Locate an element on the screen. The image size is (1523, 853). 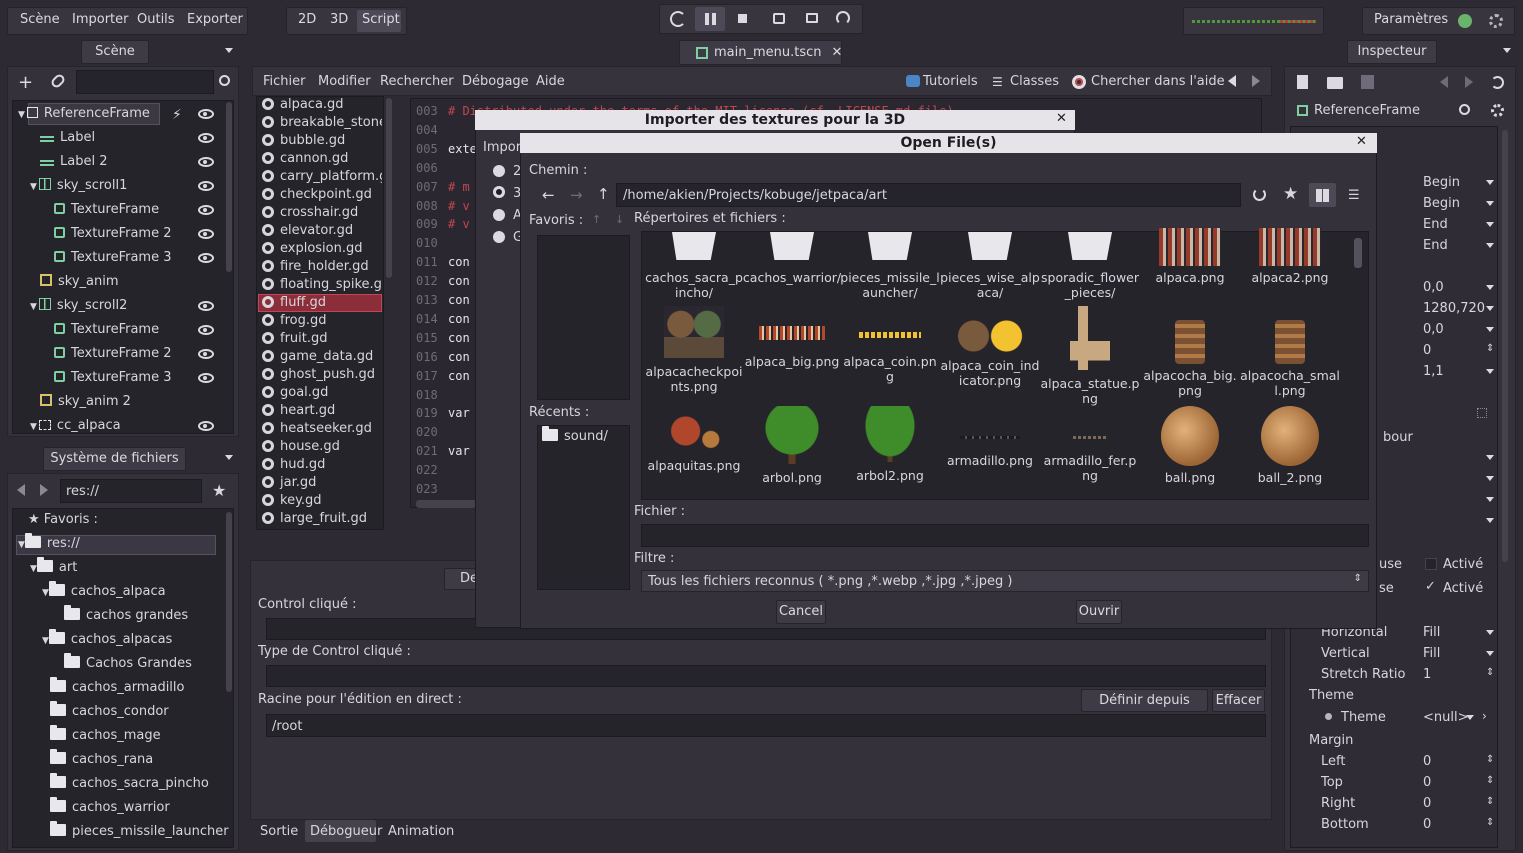
script-file-item: heart.gd is located at coordinates (322, 411).